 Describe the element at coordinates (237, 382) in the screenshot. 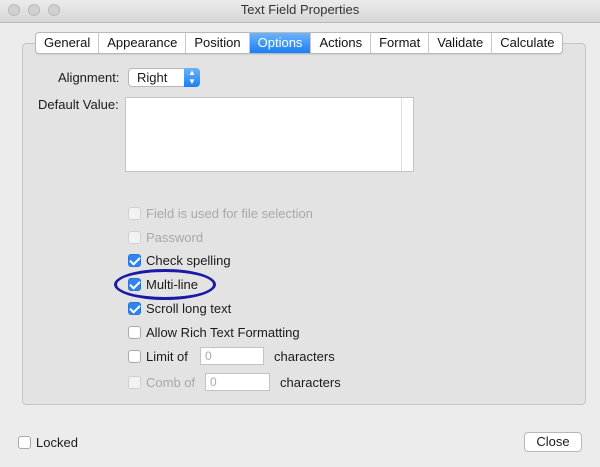

I see `comb-of-input: 0` at that location.